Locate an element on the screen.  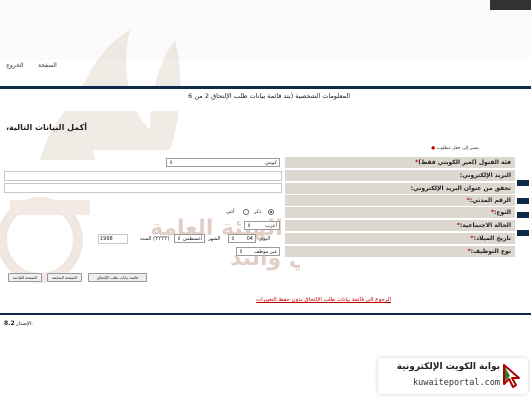
home-link: الصفحة is located at coordinates (47, 65).